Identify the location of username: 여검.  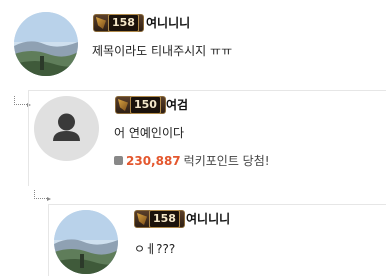
(177, 104).